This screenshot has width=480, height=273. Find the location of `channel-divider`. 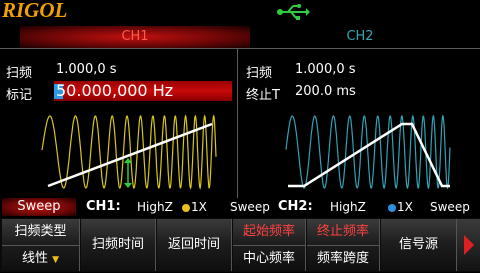

channel-divider is located at coordinates (237, 123).